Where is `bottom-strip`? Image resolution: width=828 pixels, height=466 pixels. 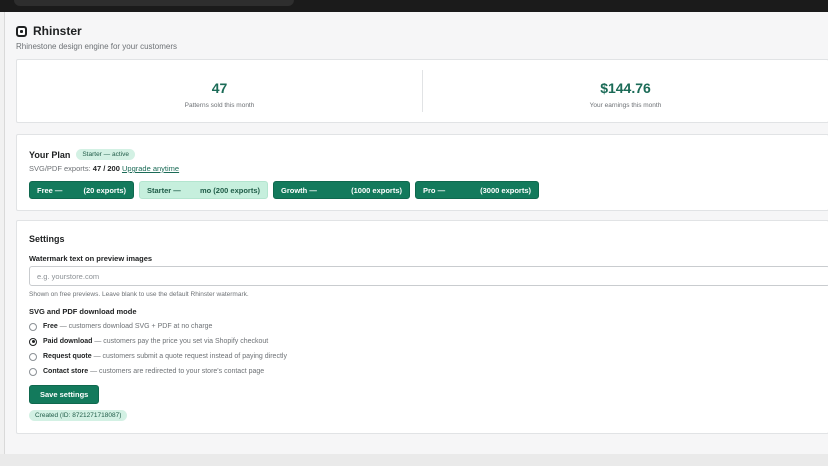
bottom-strip is located at coordinates (414, 460).